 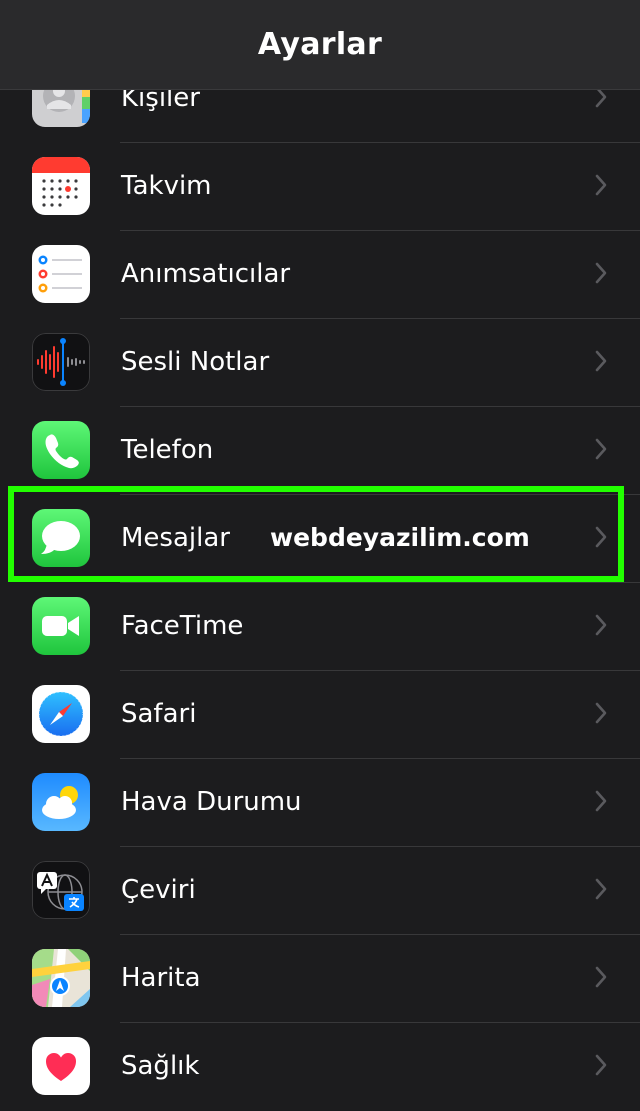 What do you see at coordinates (61, 538) in the screenshot?
I see `messages-icon` at bounding box center [61, 538].